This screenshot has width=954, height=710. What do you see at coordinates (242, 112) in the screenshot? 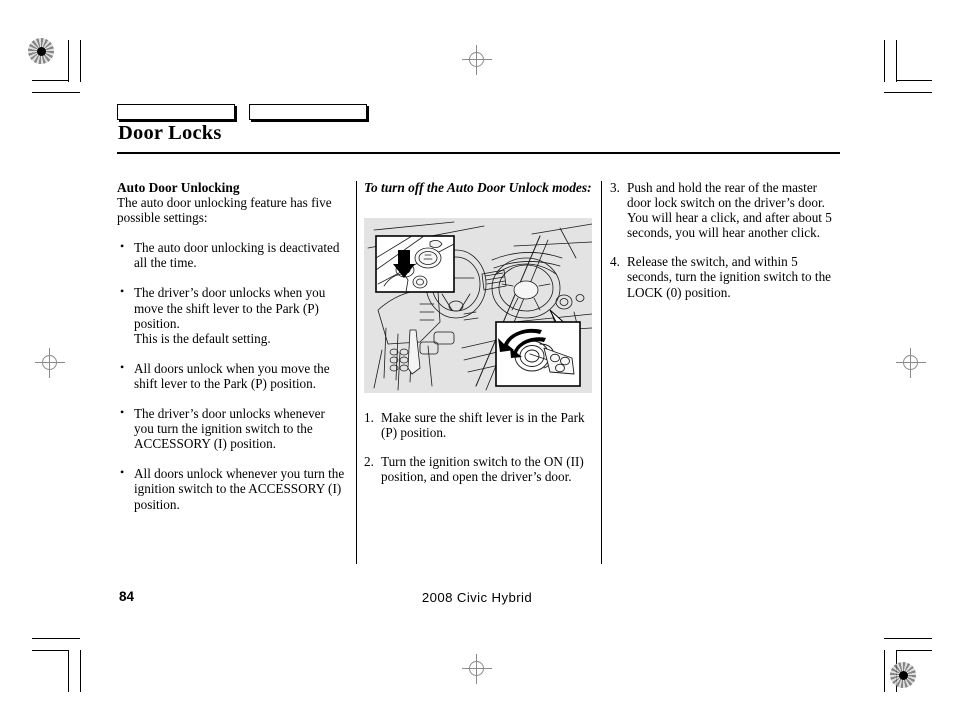
I see `section-tabs` at bounding box center [242, 112].